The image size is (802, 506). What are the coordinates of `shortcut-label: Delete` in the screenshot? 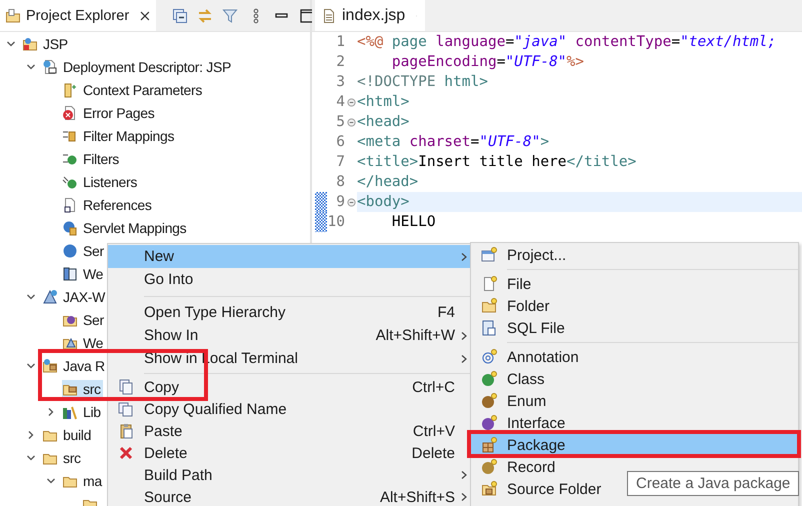 It's located at (433, 453).